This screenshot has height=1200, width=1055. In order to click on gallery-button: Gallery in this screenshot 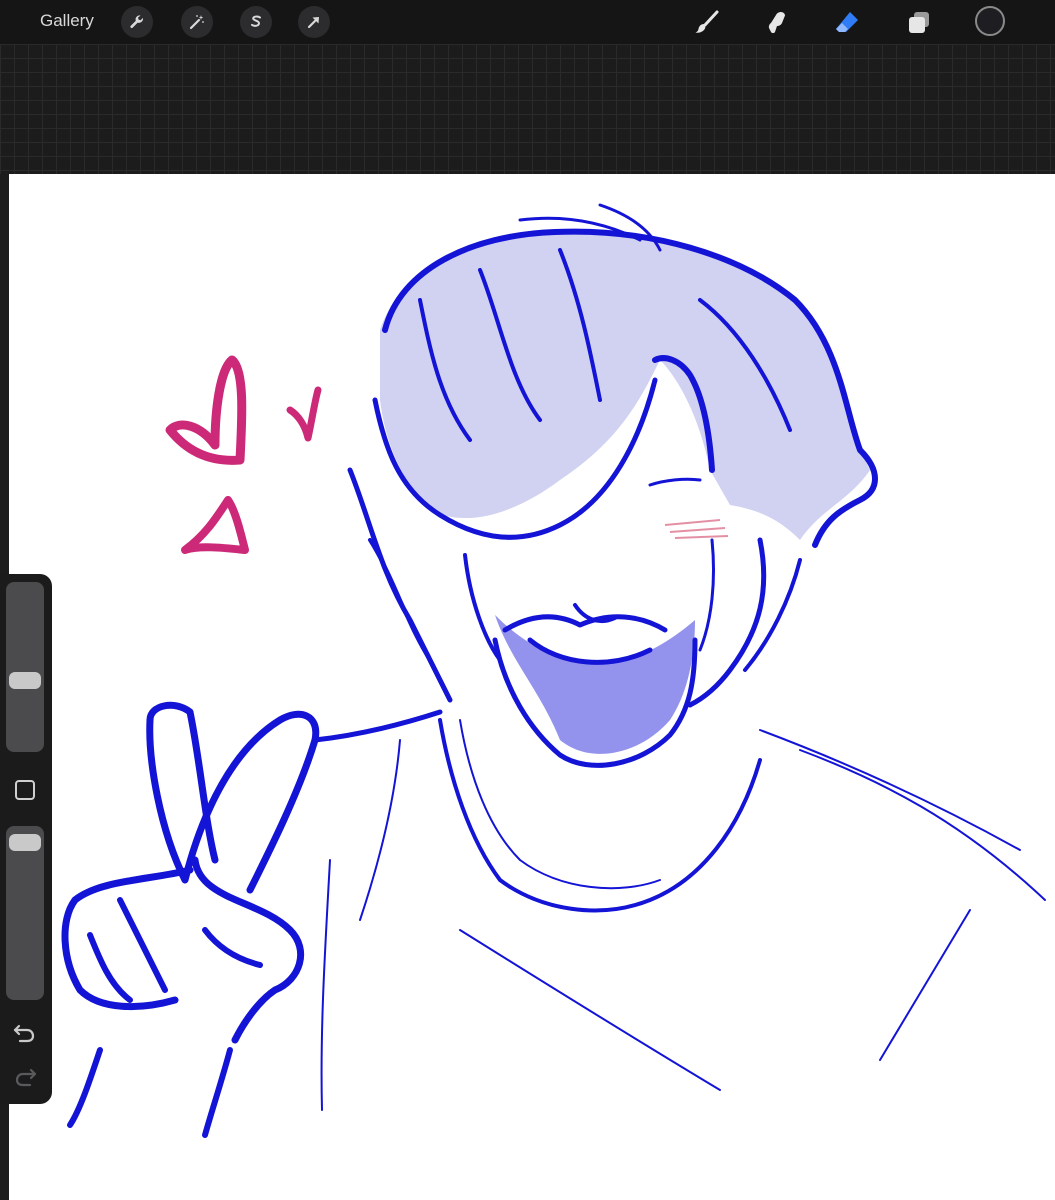, I will do `click(67, 21)`.